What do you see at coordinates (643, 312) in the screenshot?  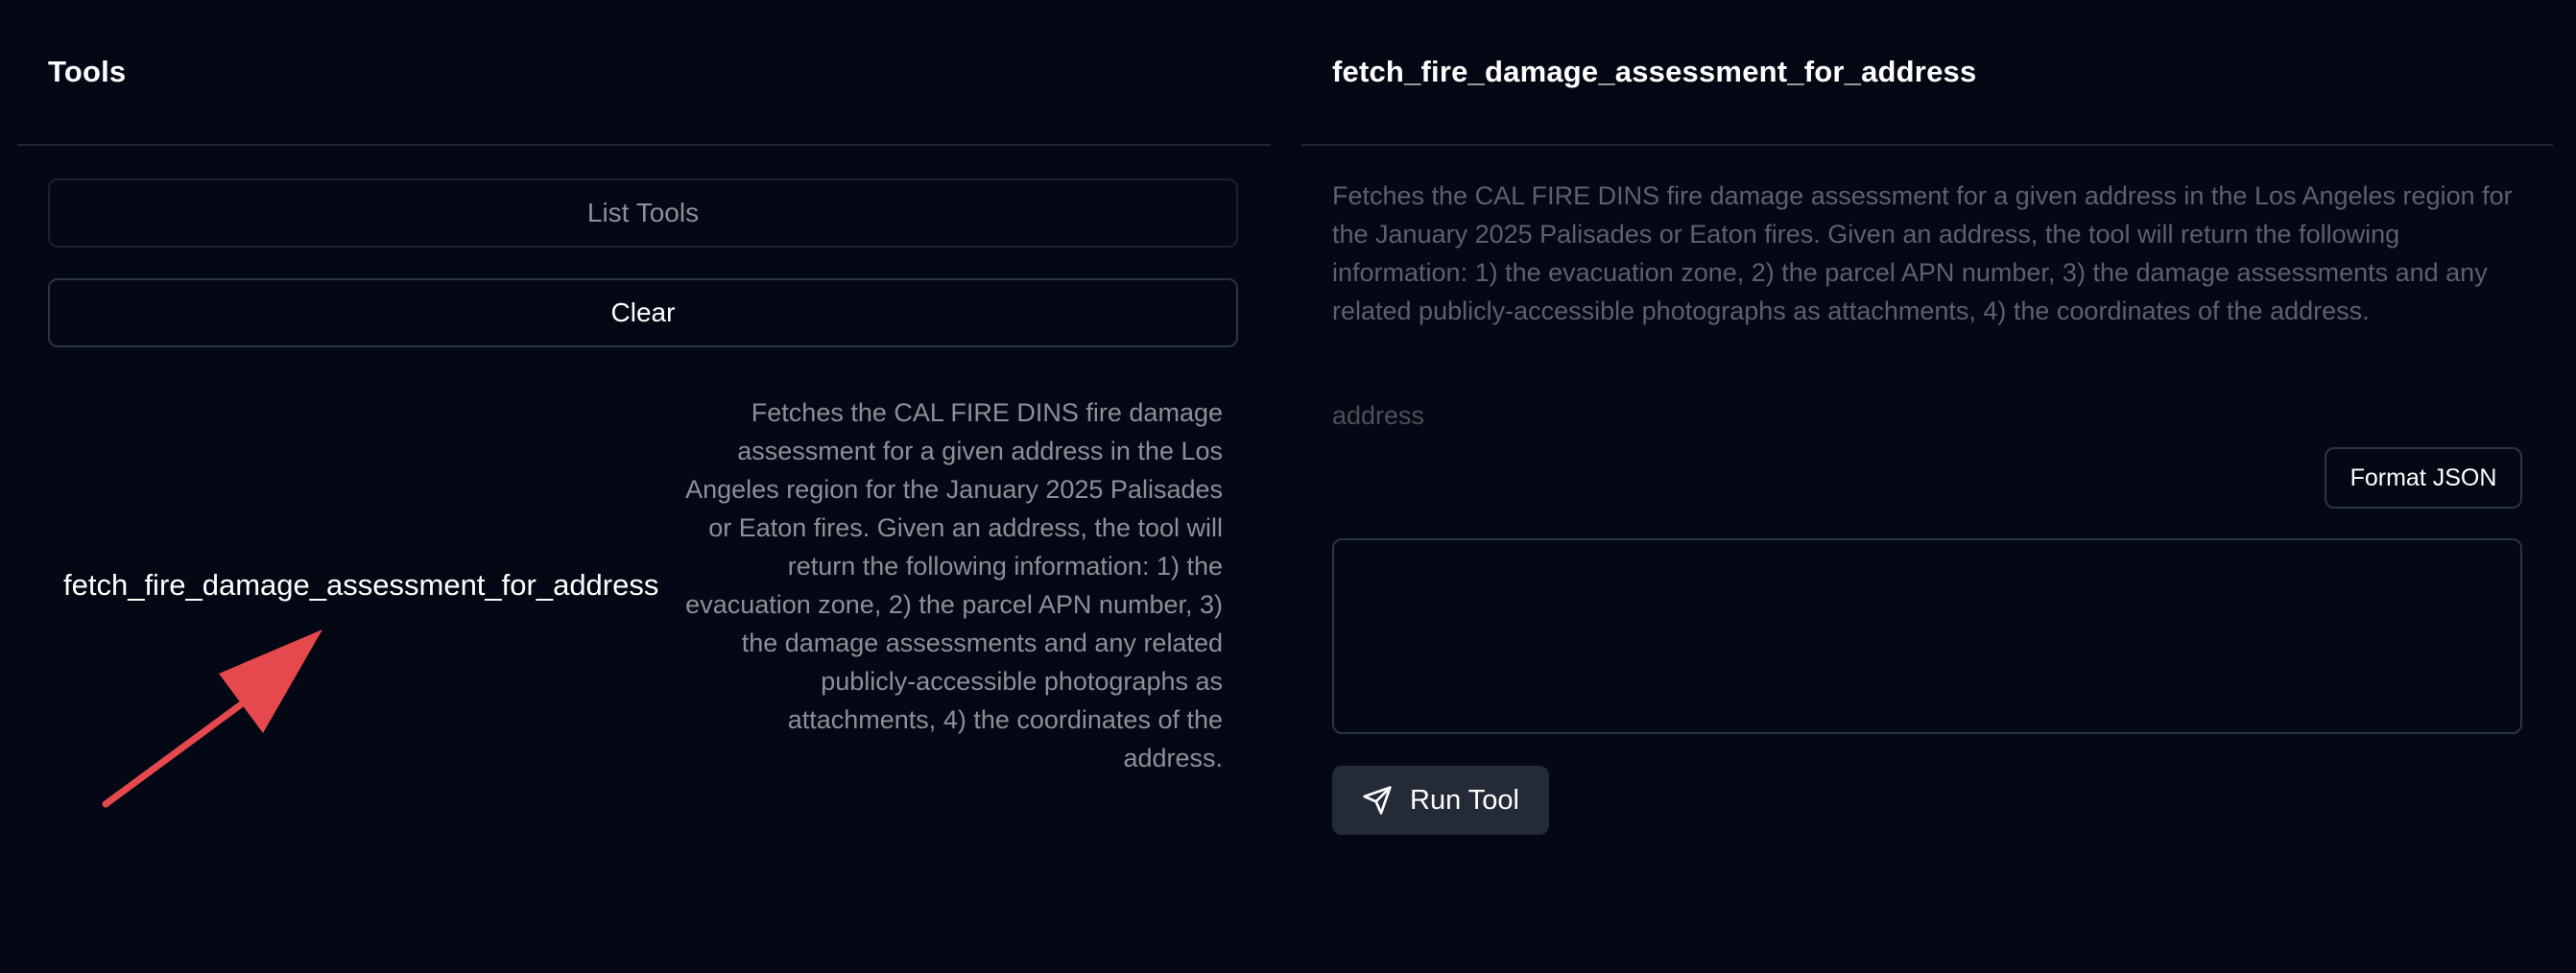 I see `clear-button: Clear` at bounding box center [643, 312].